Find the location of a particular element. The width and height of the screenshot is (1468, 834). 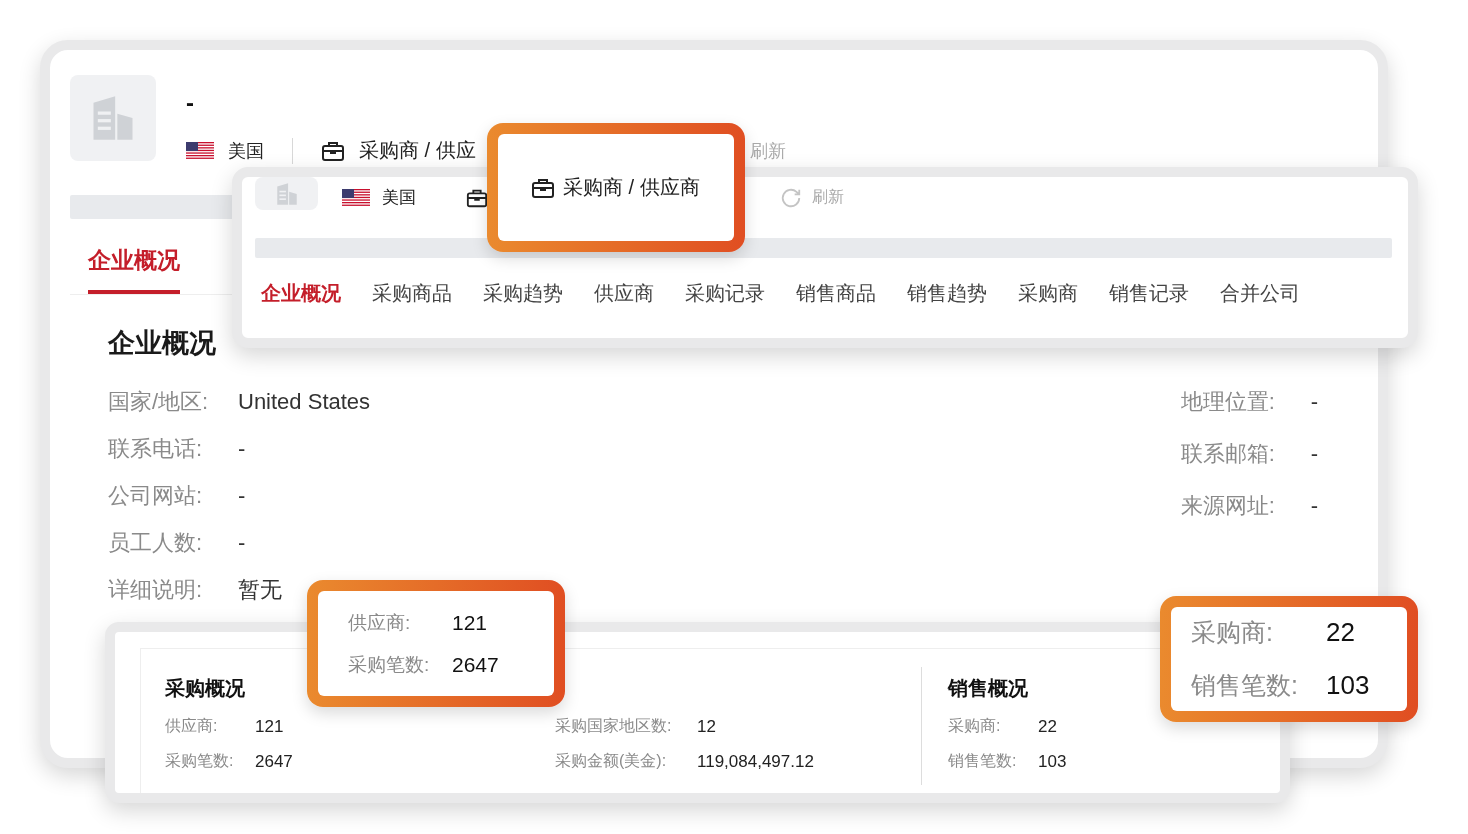

tab: 采购趋势 is located at coordinates (523, 293).